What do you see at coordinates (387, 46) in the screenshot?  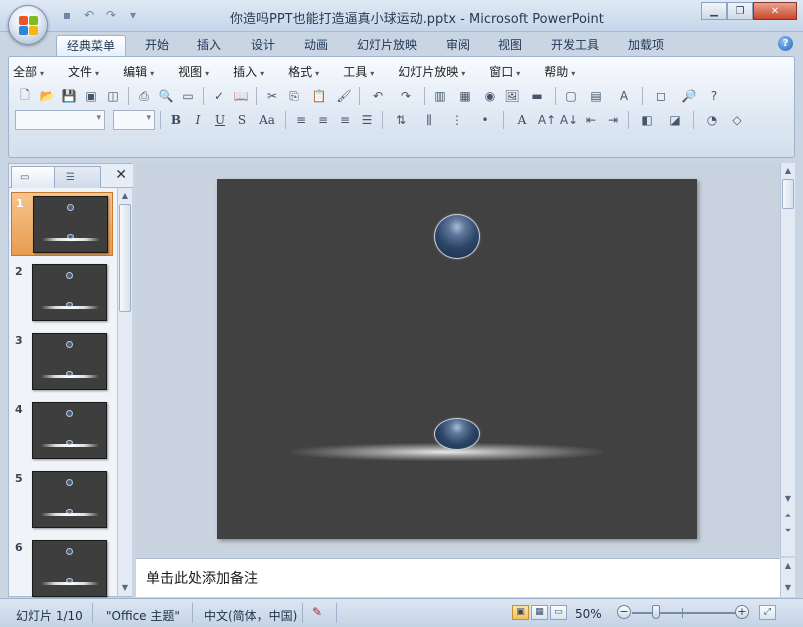 I see `tab-slide-show: 幻灯片放映` at bounding box center [387, 46].